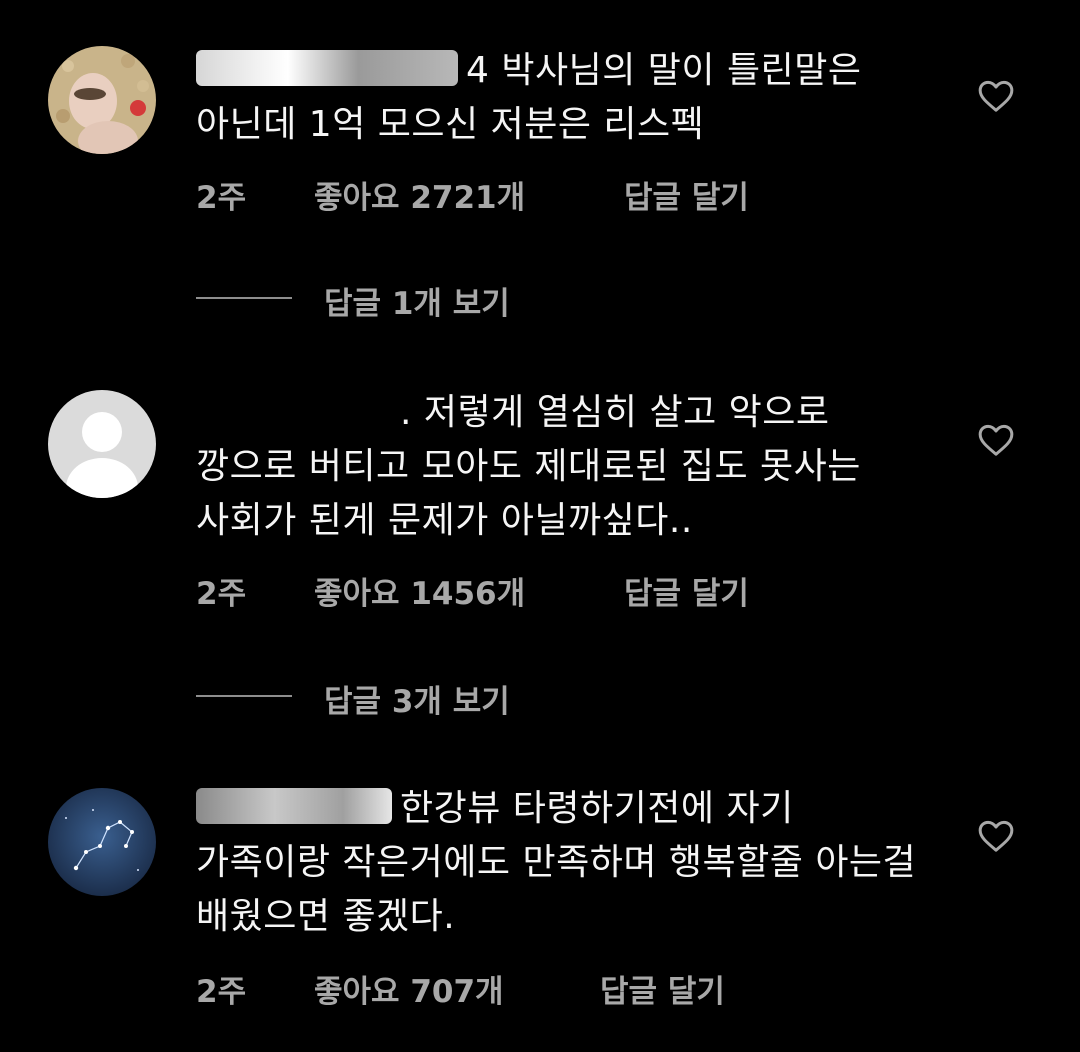  Describe the element at coordinates (417, 702) in the screenshot. I see `view-replies-label: 답글 3개 보기` at that location.